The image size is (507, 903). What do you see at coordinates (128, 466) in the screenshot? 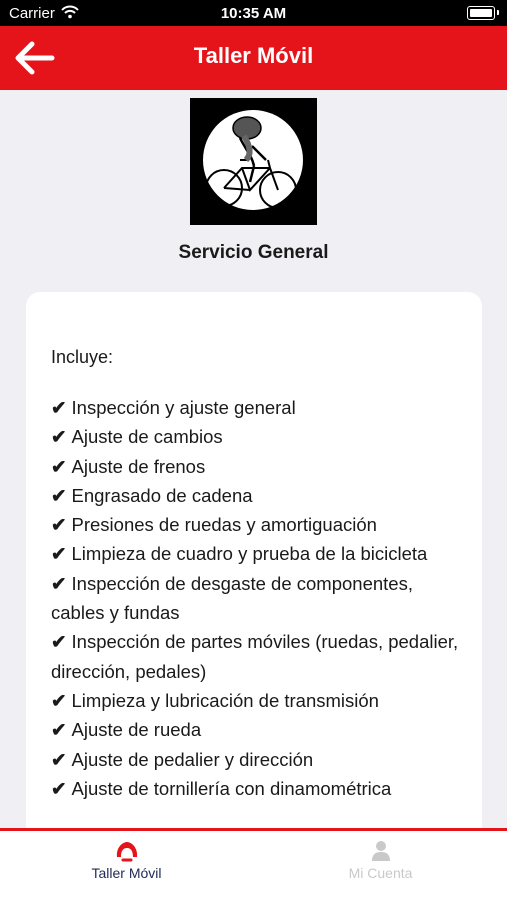
I see `feature-item: ✔ Ajuste de frenos` at bounding box center [128, 466].